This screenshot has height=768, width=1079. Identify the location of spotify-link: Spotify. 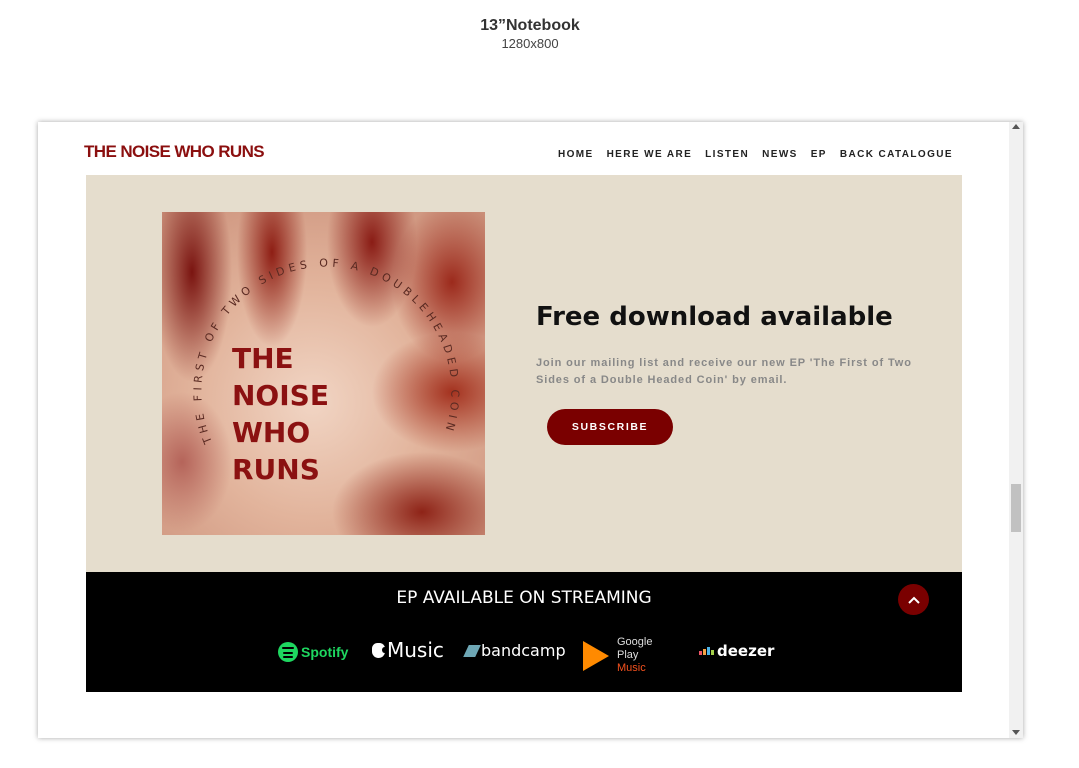
(313, 652).